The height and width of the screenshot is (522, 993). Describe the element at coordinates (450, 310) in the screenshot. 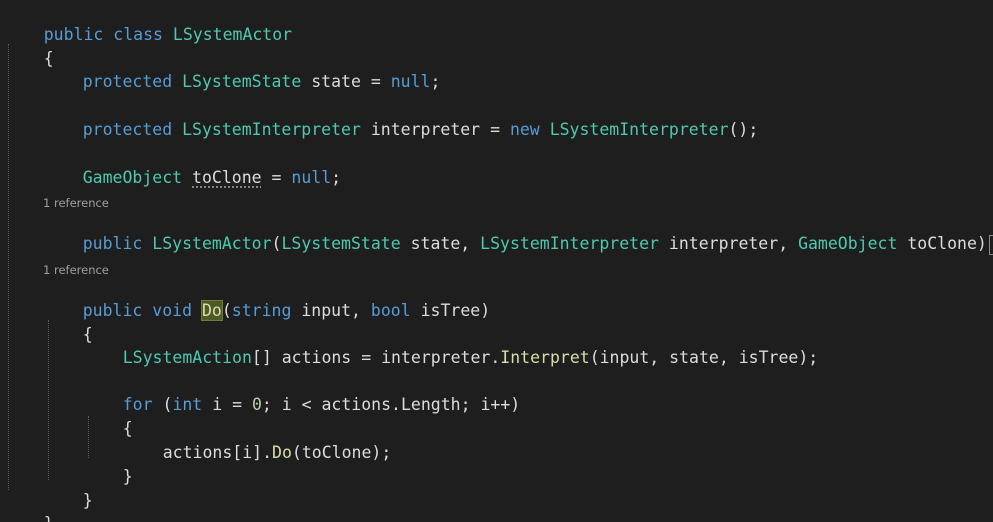

I see `parameter: isTree` at that location.